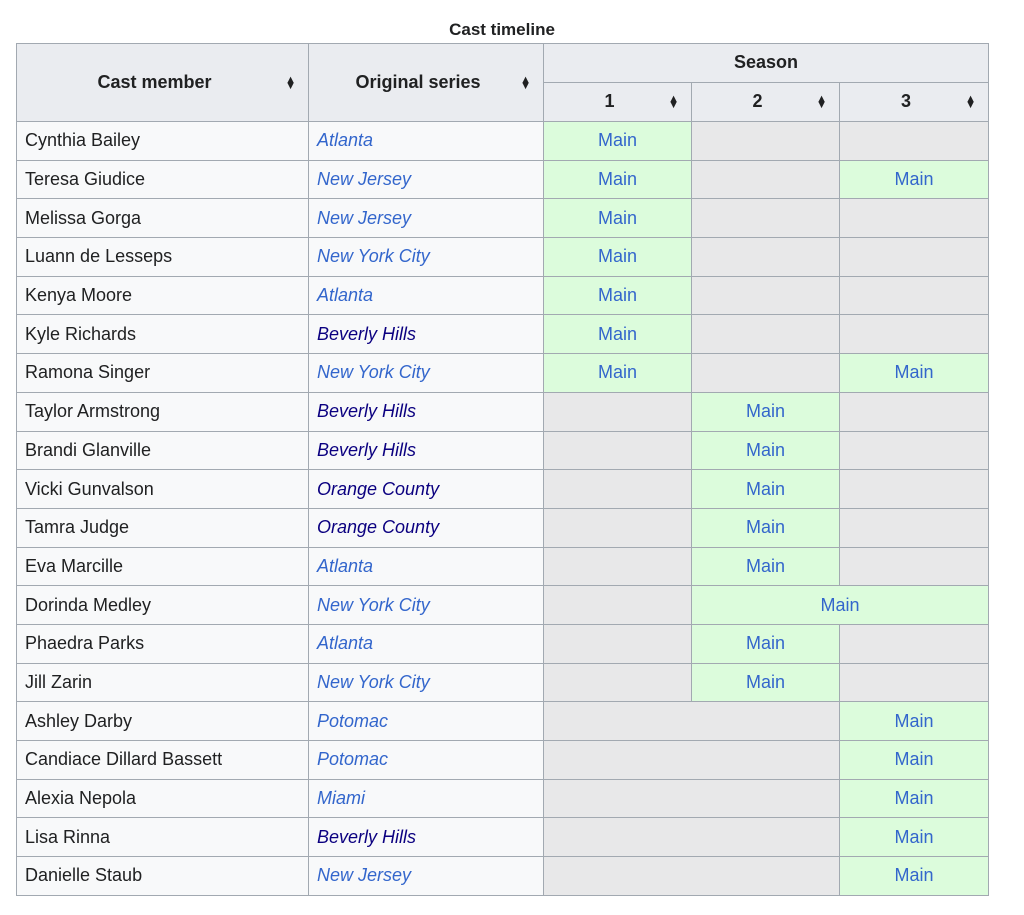 The width and height of the screenshot is (1024, 915). Describe the element at coordinates (162, 295) in the screenshot. I see `cast-name: Kenya Moore` at that location.